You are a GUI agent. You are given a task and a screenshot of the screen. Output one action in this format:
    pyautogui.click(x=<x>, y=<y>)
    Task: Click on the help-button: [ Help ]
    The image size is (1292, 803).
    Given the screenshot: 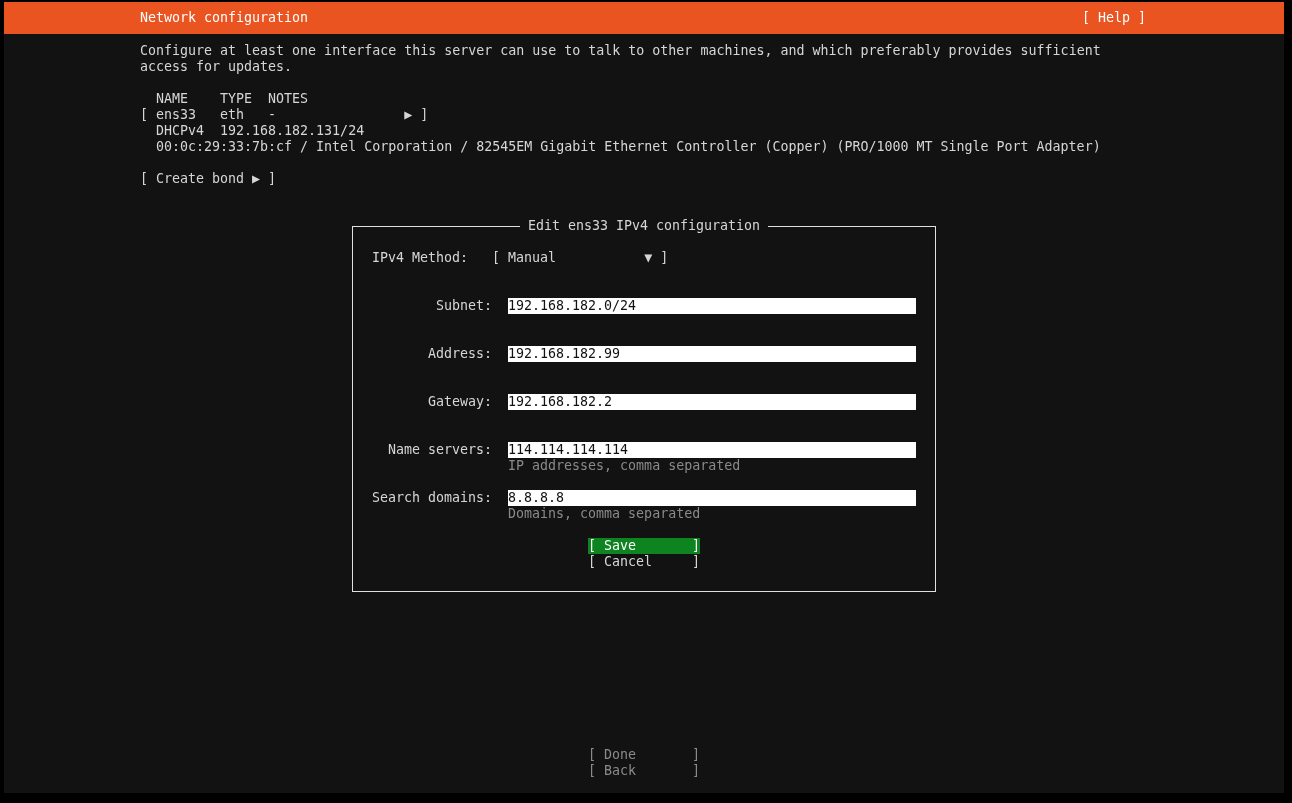 What is the action you would take?
    pyautogui.click(x=1113, y=18)
    